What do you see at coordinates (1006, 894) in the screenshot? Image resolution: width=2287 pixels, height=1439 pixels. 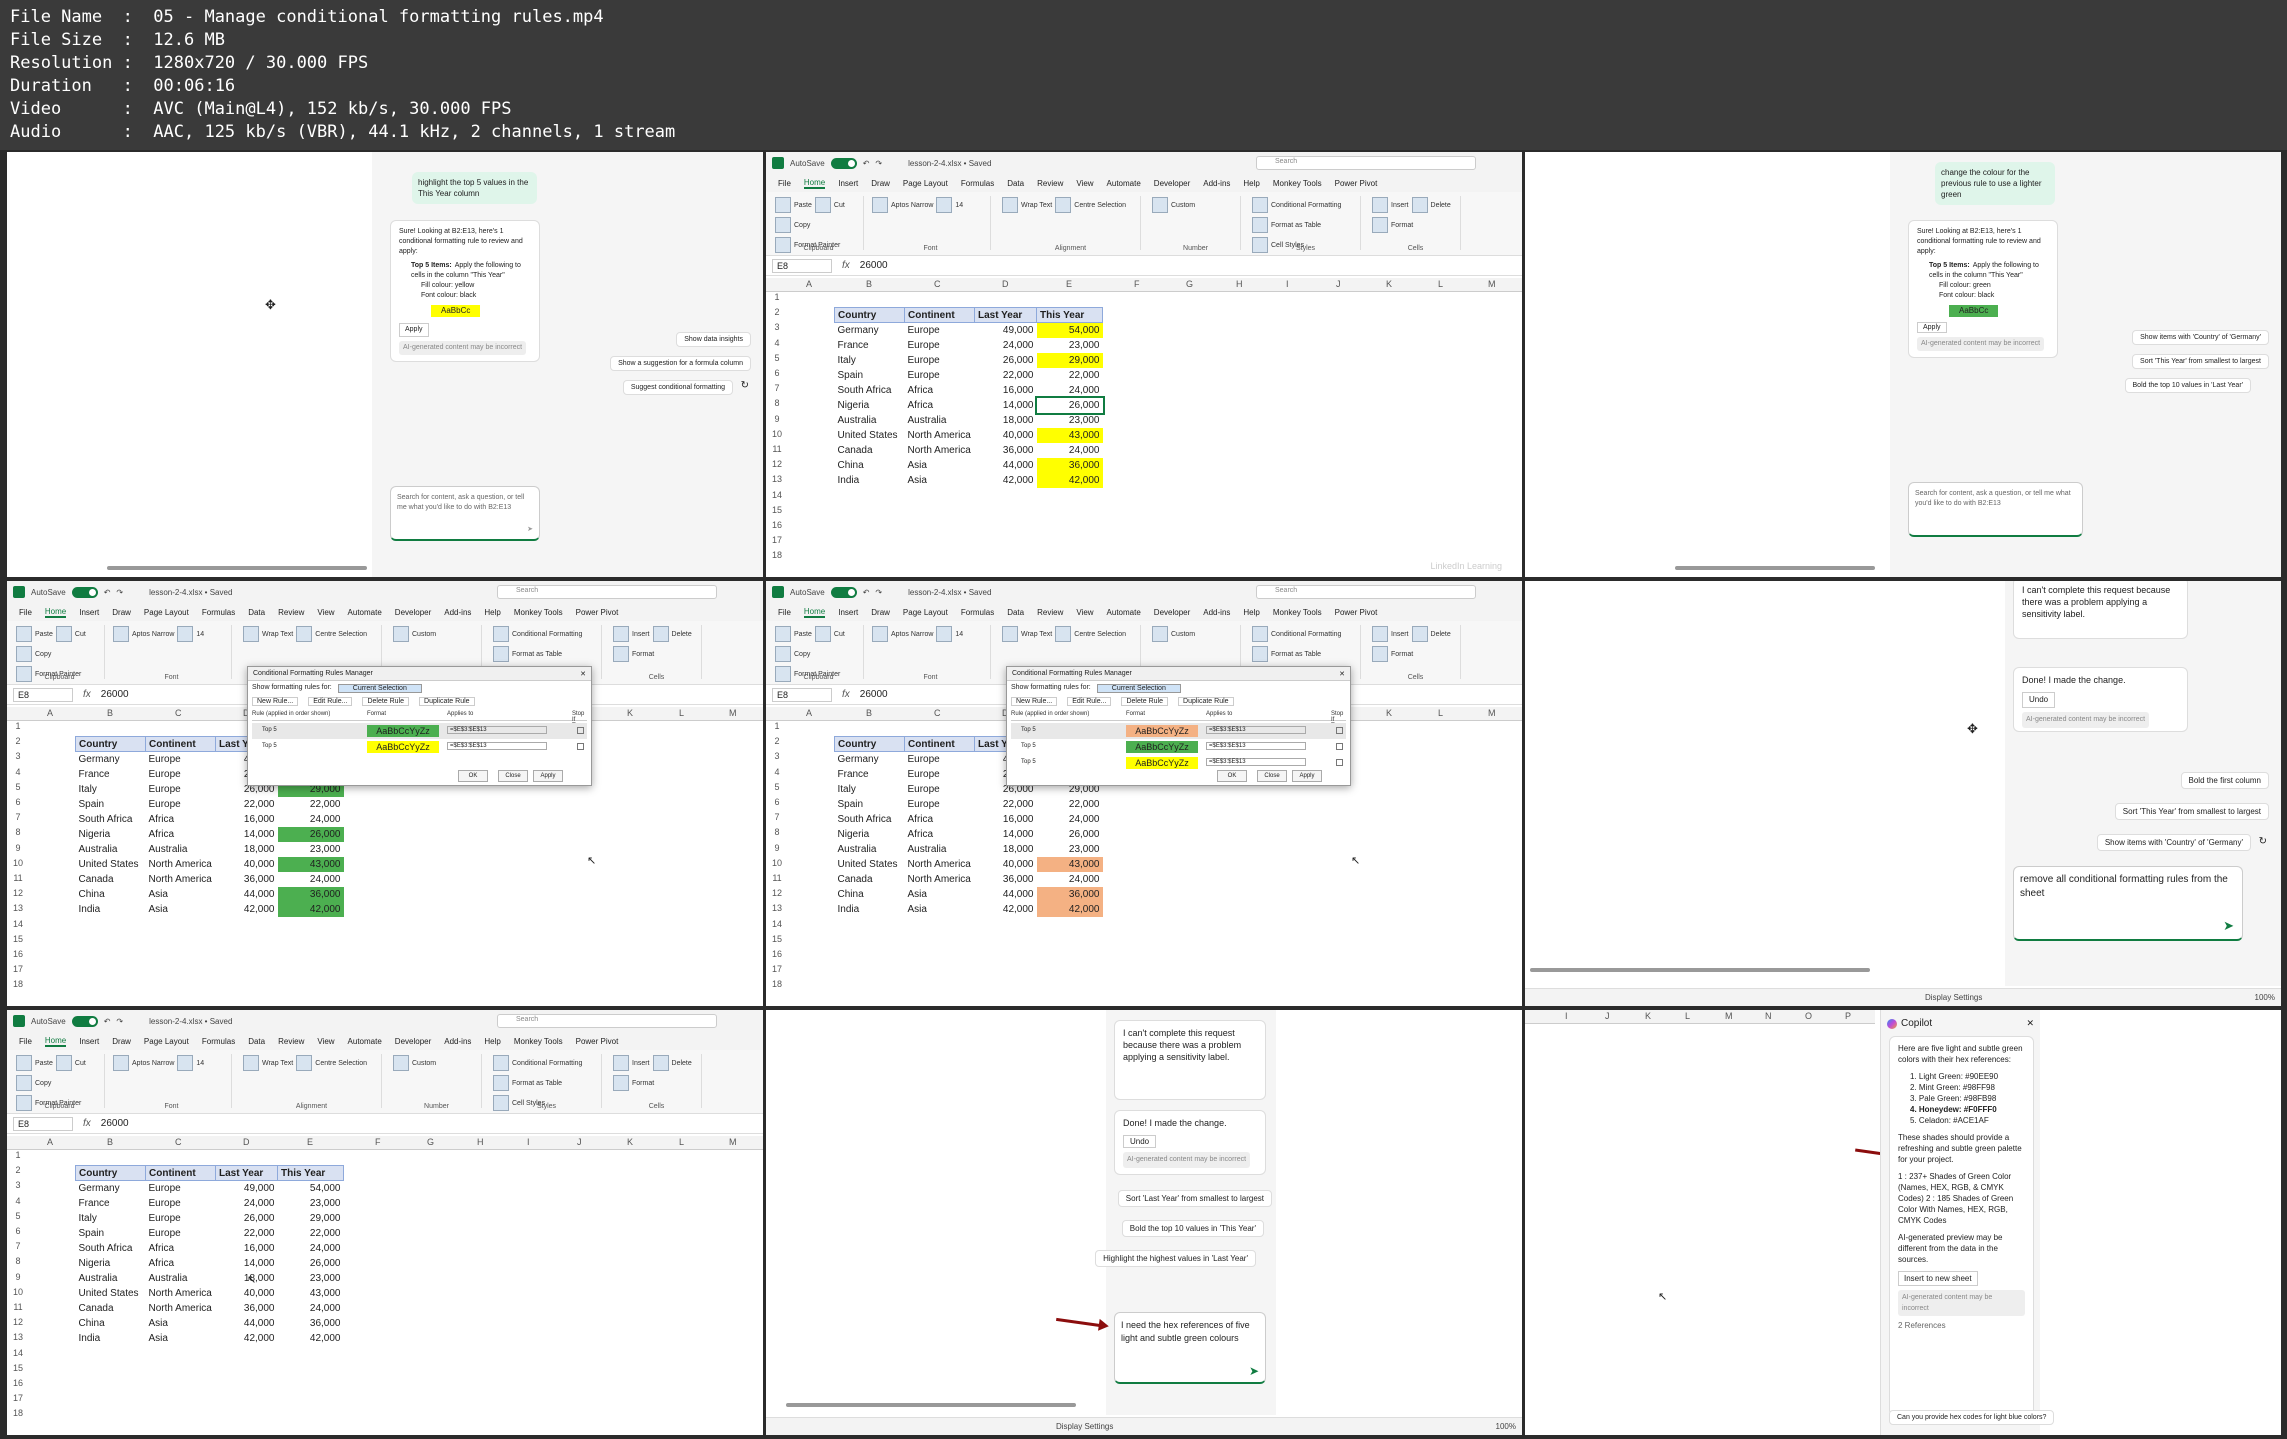 I see `table-cell: 44,000` at bounding box center [1006, 894].